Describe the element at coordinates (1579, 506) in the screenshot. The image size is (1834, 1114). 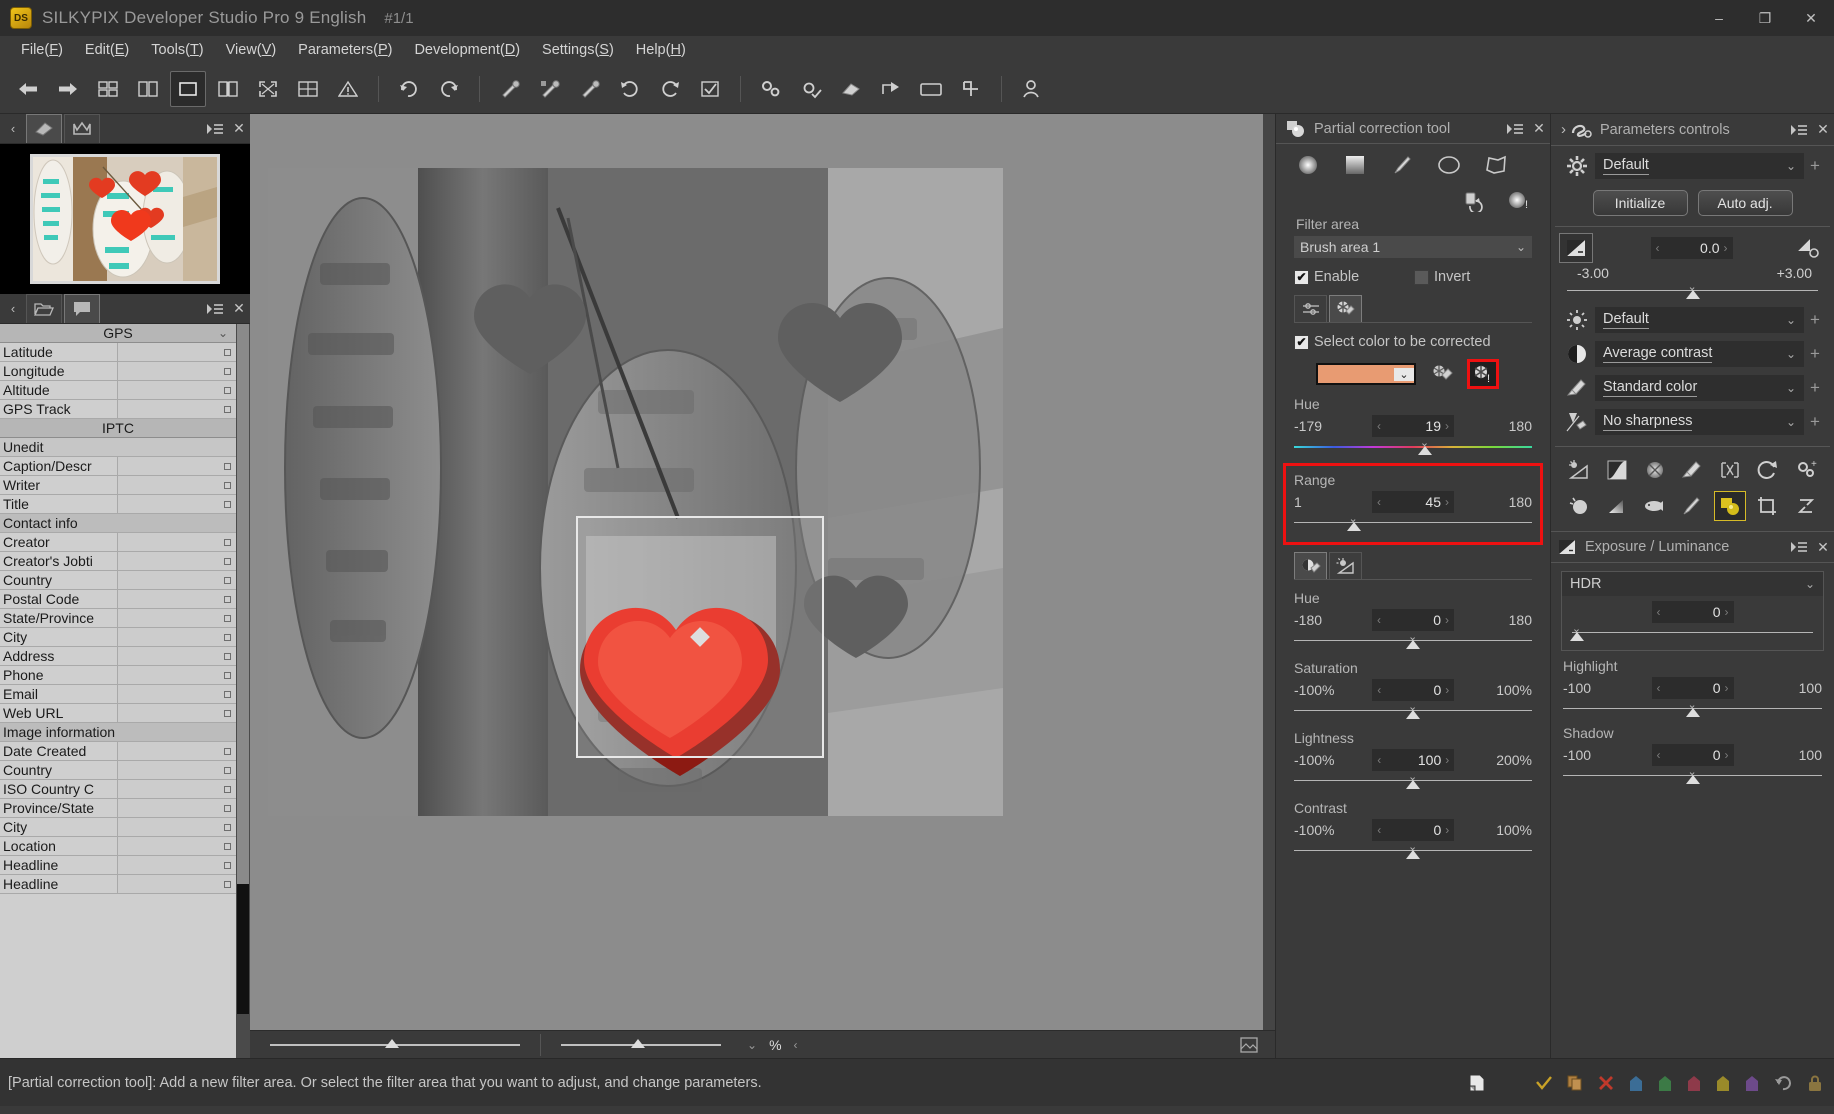
I see `dodge-burn-icon` at that location.